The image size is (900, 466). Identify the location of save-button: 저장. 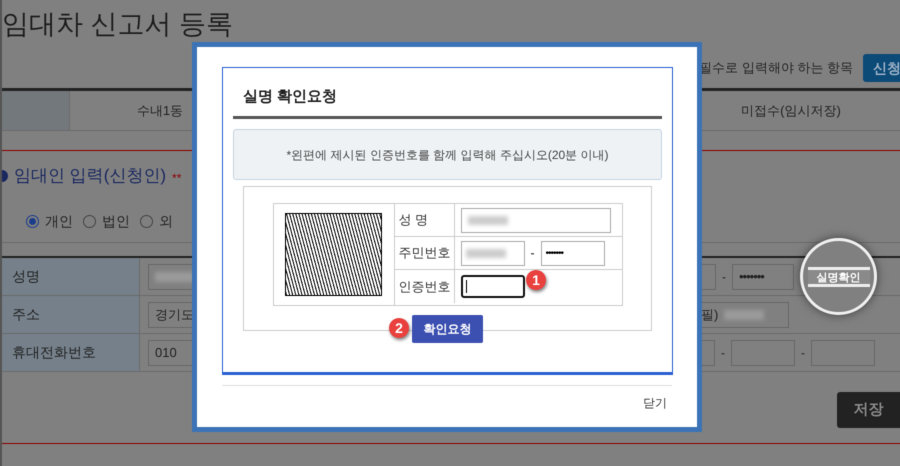
(868, 410).